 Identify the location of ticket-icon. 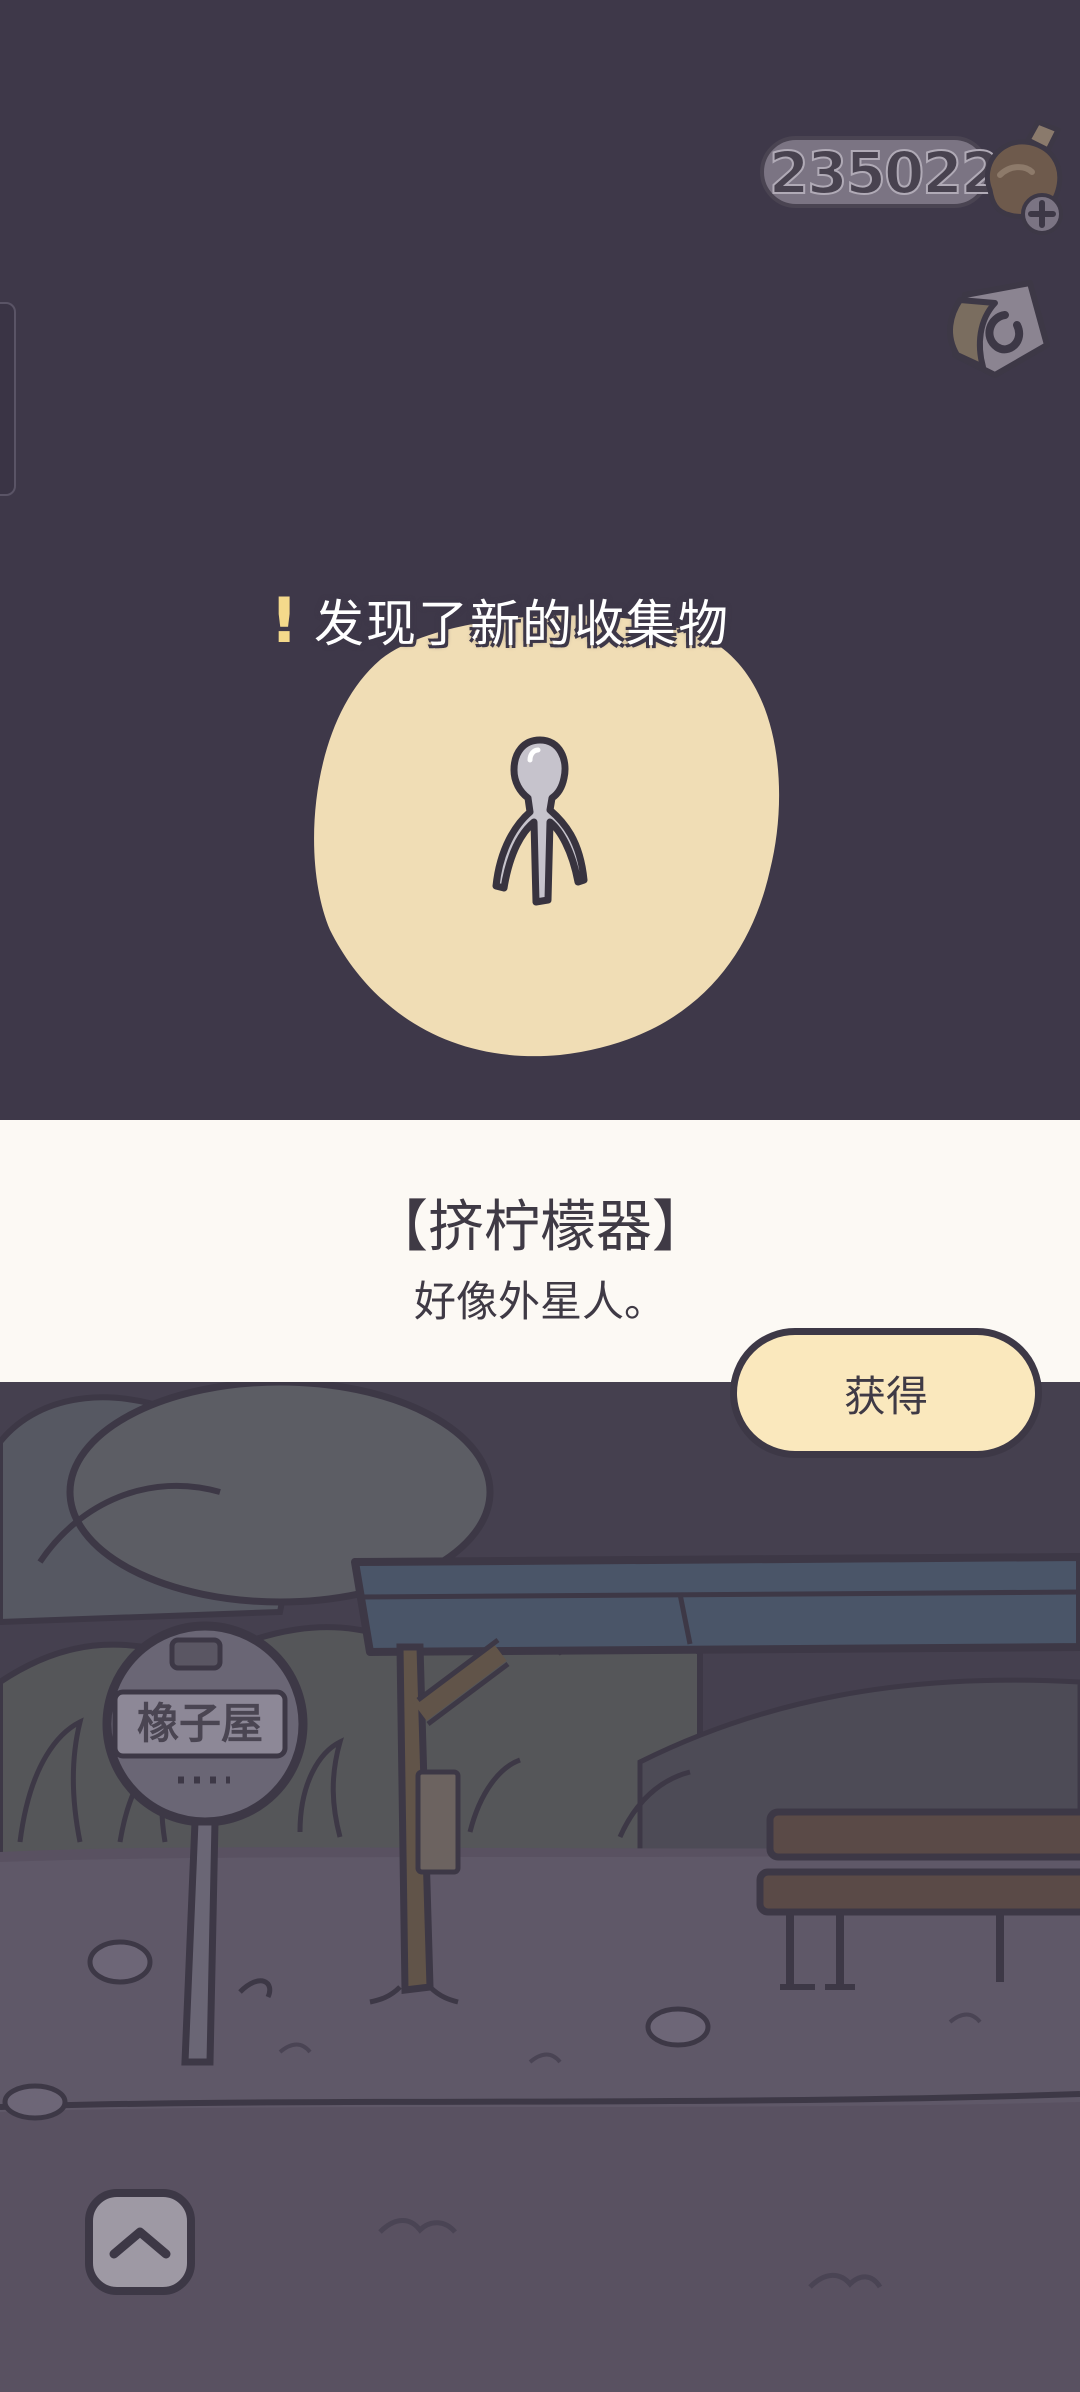
(995, 332).